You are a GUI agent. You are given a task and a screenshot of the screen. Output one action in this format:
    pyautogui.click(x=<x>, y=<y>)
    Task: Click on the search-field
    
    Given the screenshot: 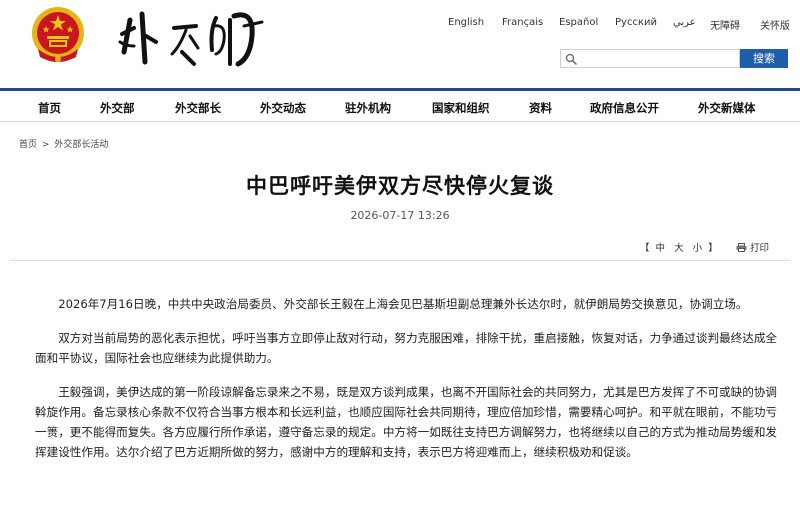 What is the action you would take?
    pyautogui.click(x=650, y=58)
    